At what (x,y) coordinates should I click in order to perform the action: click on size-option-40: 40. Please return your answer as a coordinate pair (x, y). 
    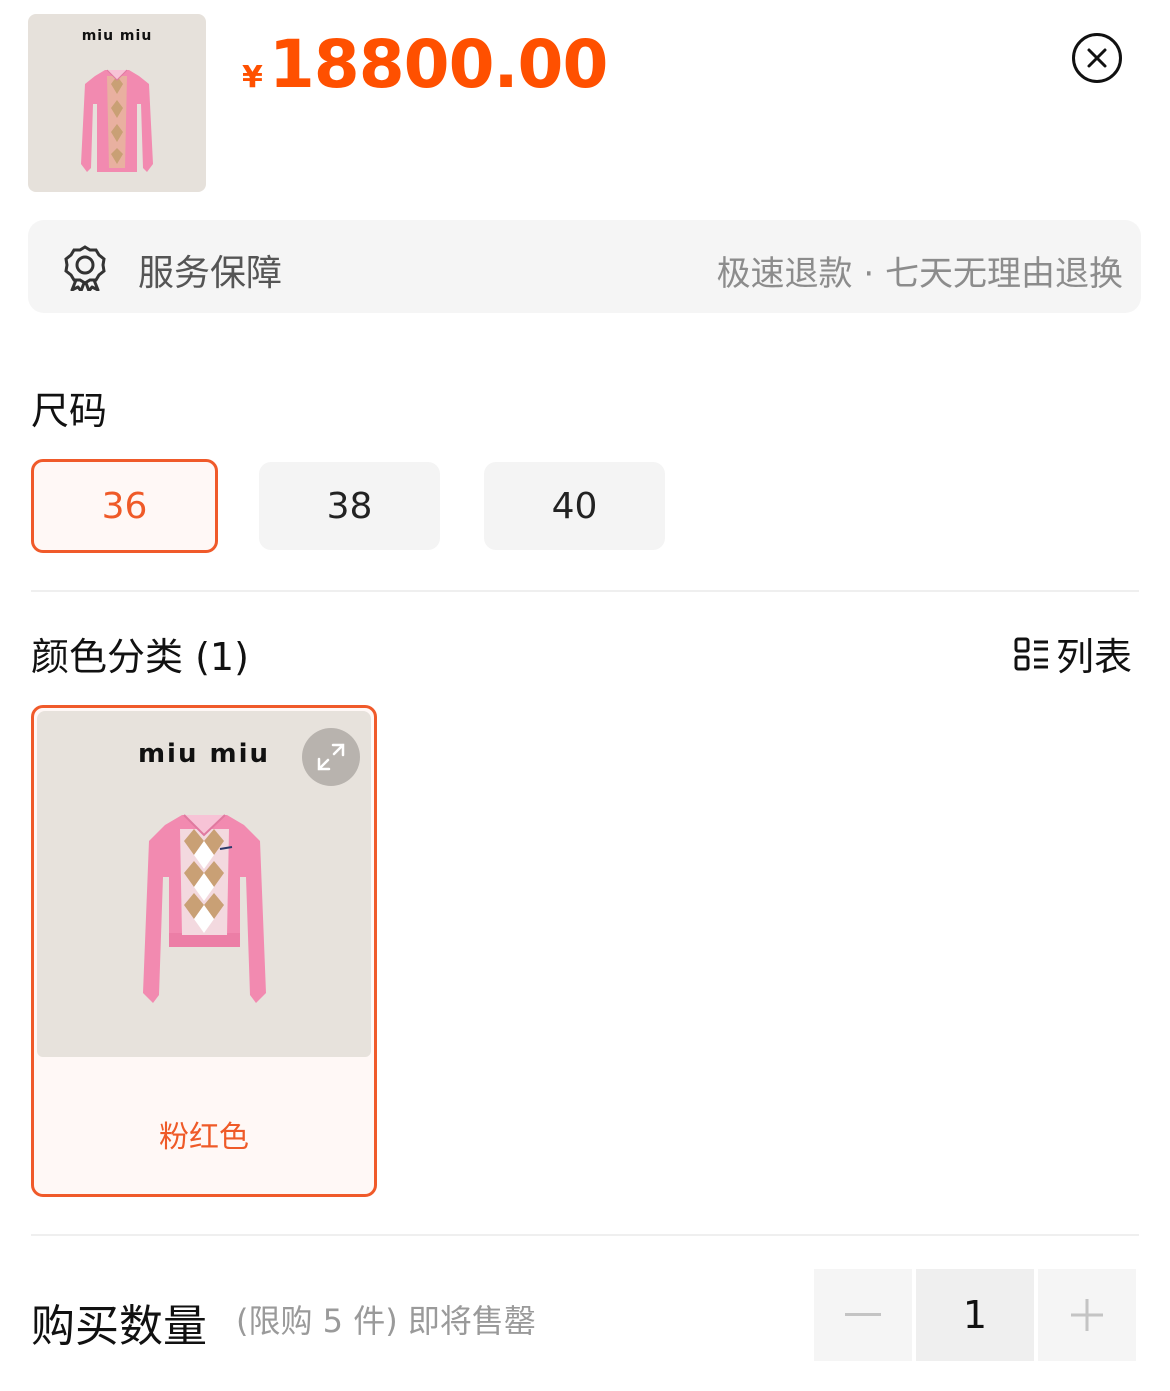
    Looking at the image, I should click on (574, 506).